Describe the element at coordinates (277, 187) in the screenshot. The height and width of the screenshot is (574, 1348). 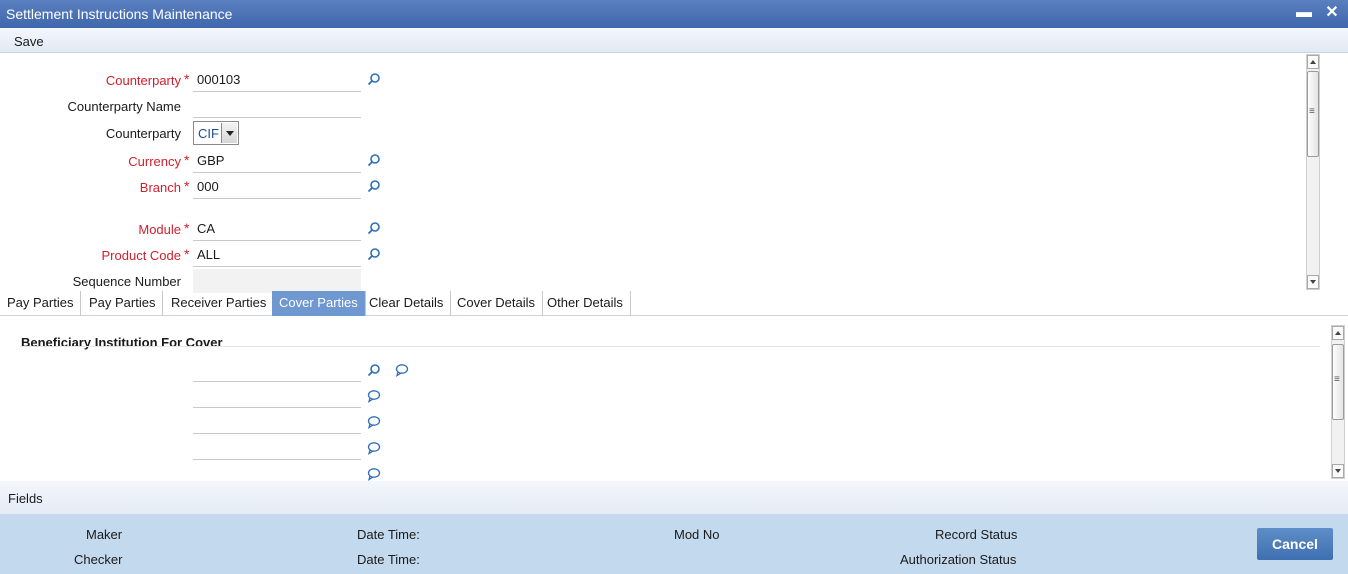
I see `branch-field: 000` at that location.